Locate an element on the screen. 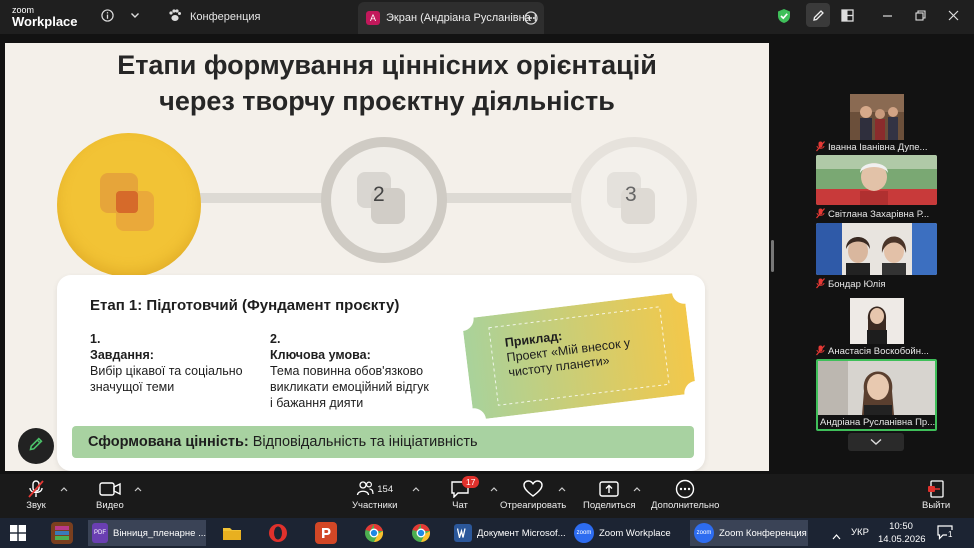 The image size is (974, 548). pdf-app-icon: PDF is located at coordinates (100, 533).